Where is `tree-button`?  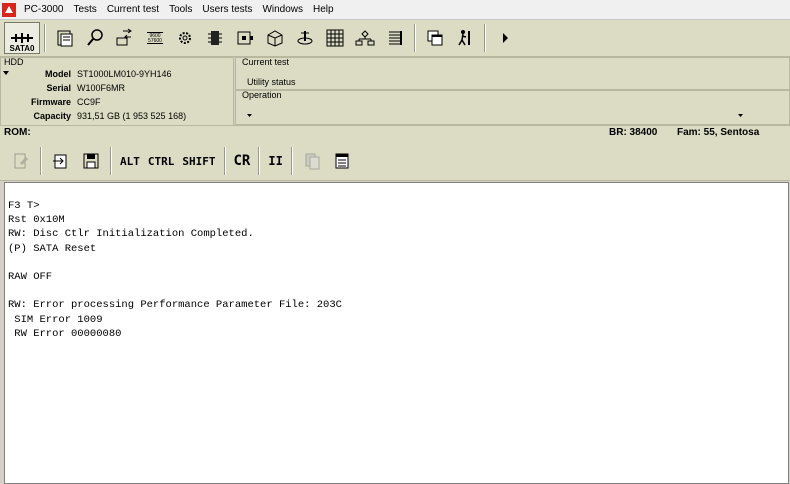
tree-button is located at coordinates (365, 38).